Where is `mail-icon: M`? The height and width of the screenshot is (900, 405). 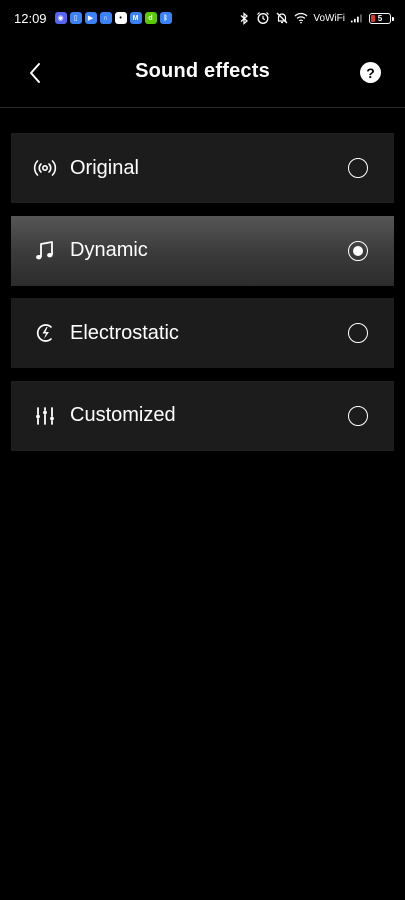
mail-icon: M is located at coordinates (135, 18).